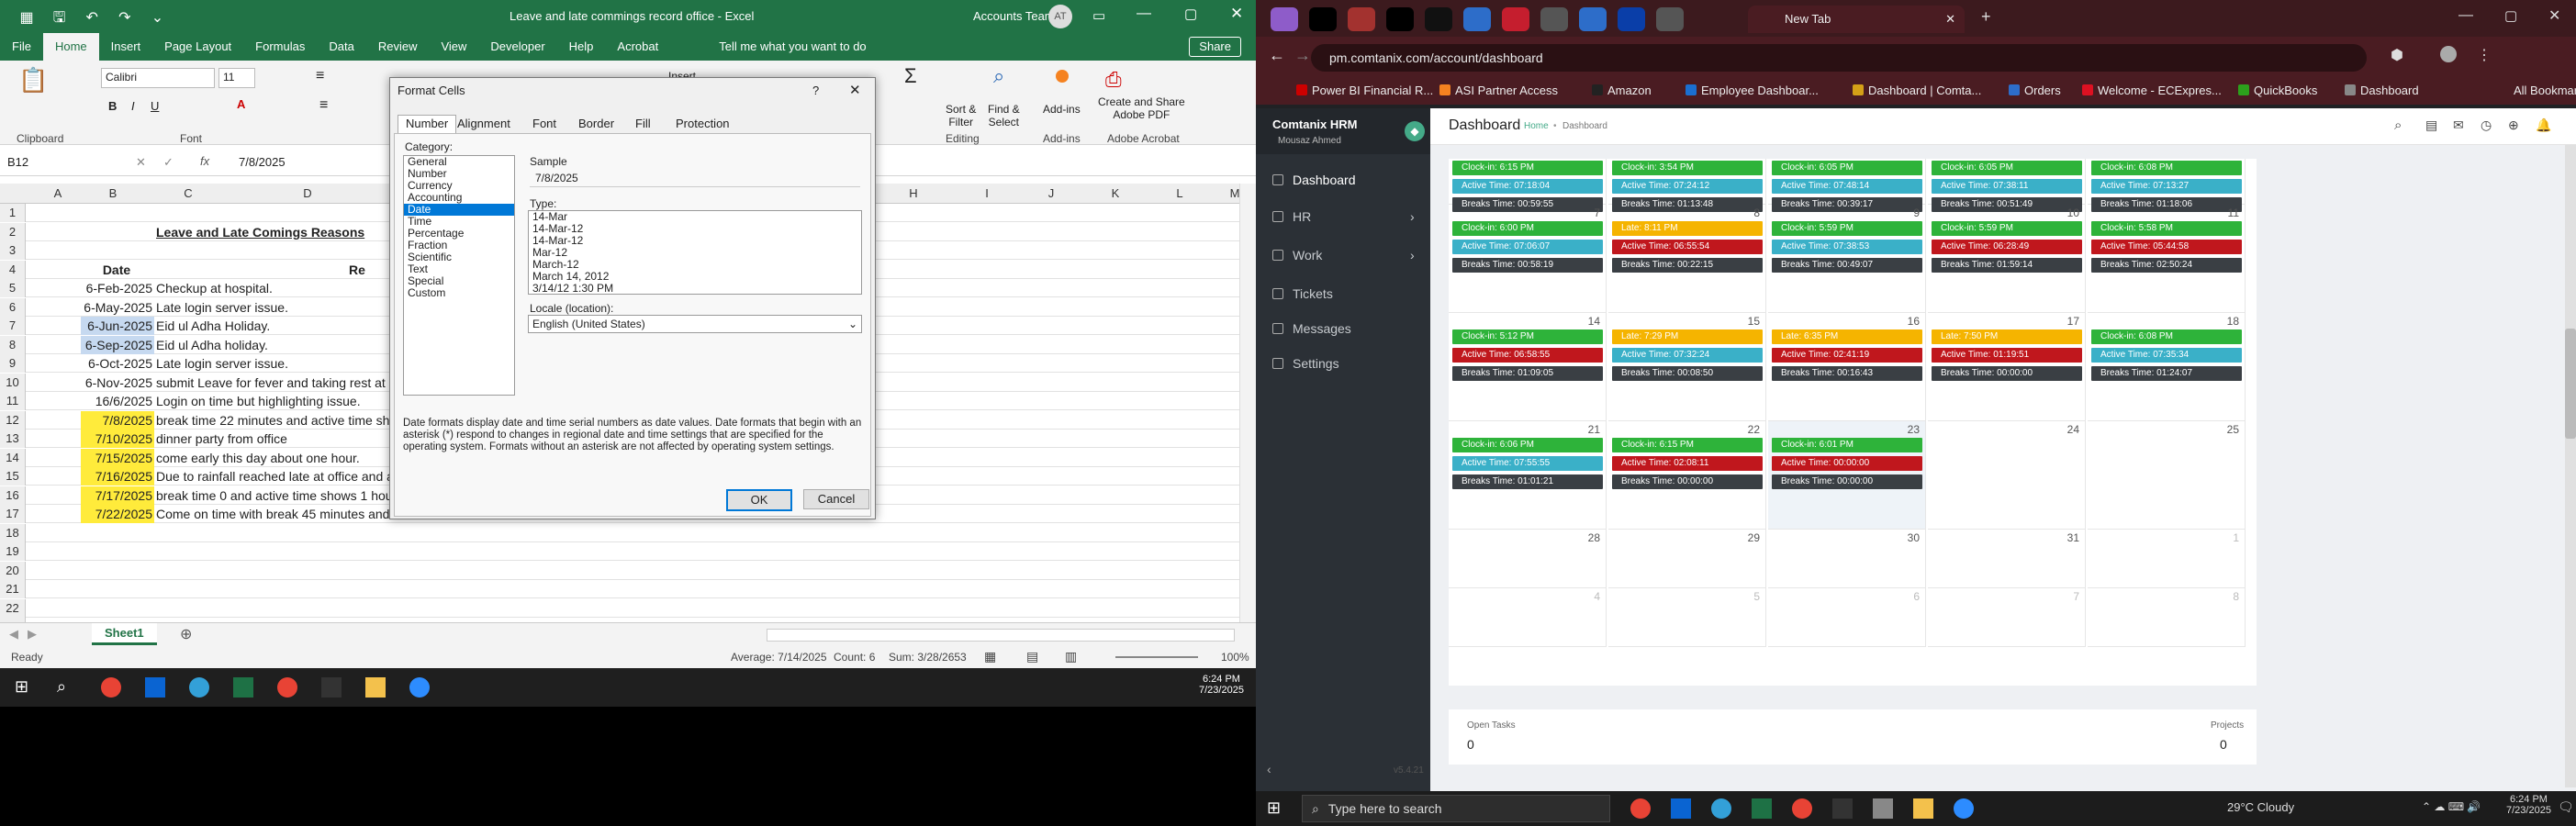 Image resolution: width=2576 pixels, height=826 pixels. I want to click on row-number: 4, so click(13, 269).